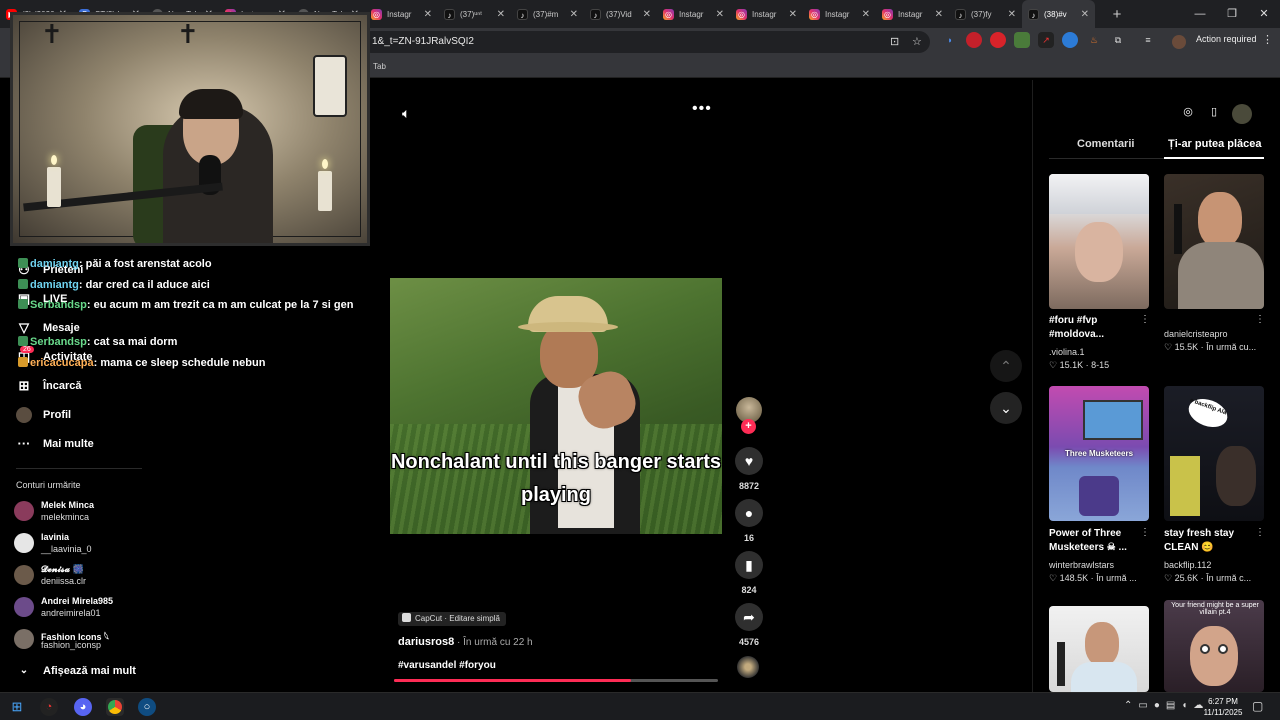 The image size is (1280, 720). What do you see at coordinates (1142, 705) in the screenshot?
I see `battery-icon: ▭` at bounding box center [1142, 705].